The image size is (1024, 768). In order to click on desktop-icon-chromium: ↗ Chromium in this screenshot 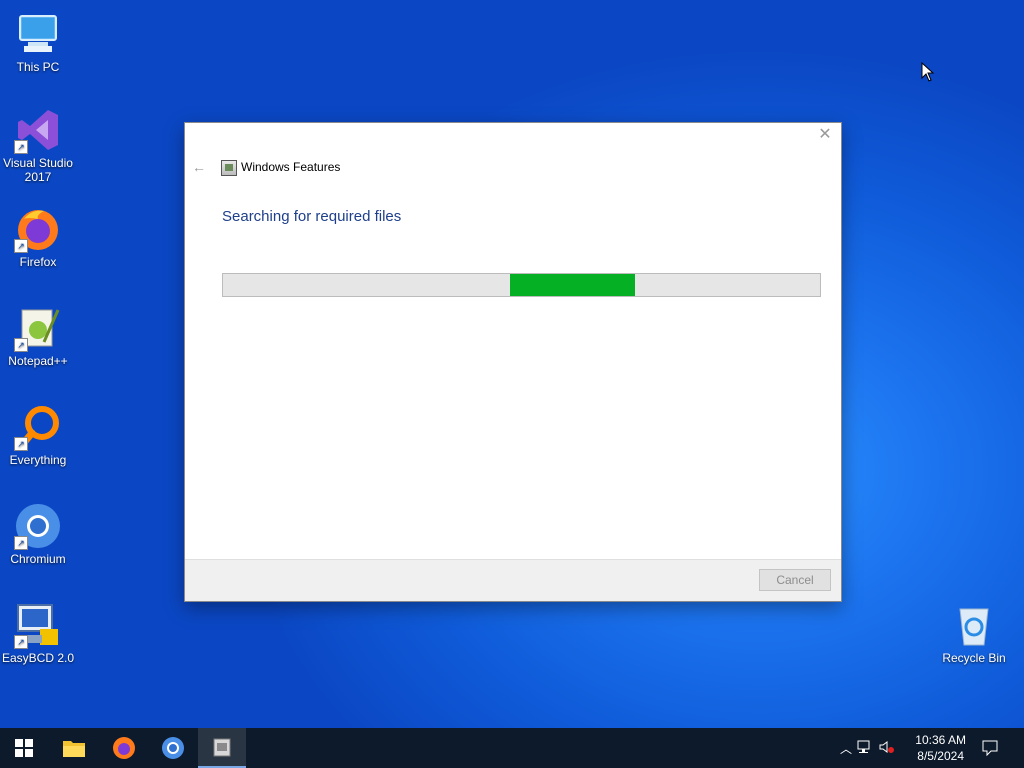, I will do `click(38, 534)`.